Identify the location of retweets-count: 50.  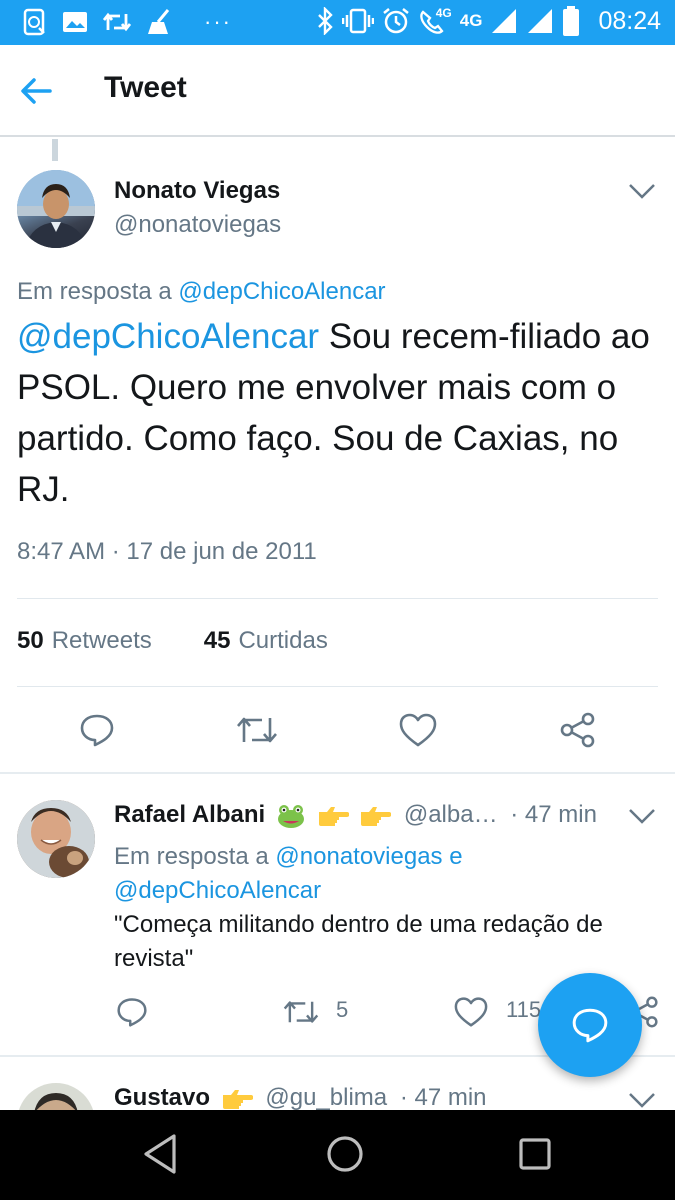
(30, 640).